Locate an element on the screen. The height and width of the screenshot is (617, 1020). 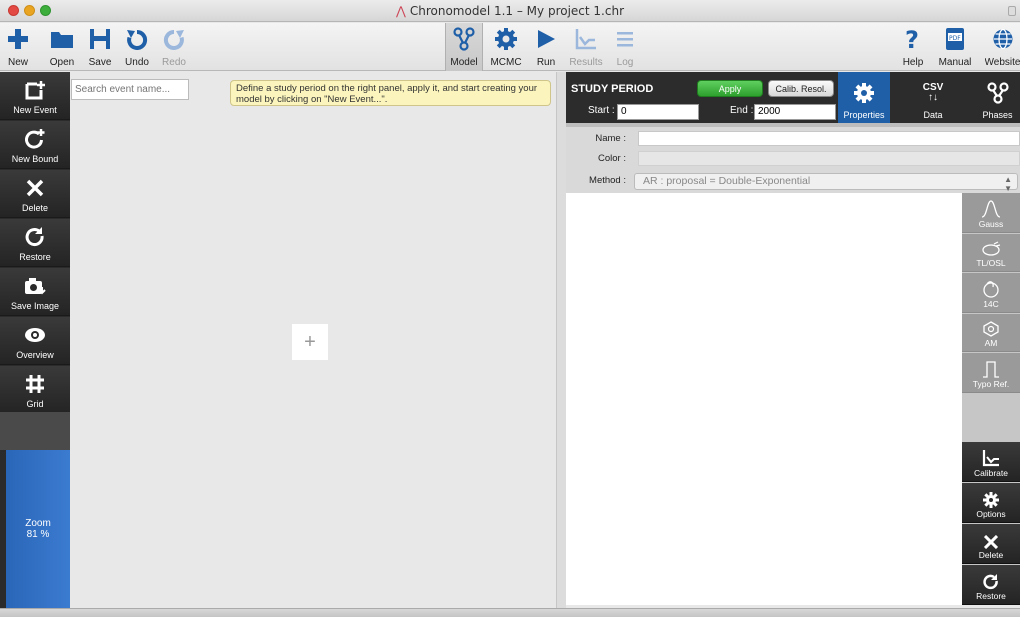
delete-data-label: Delete is located at coordinates (991, 555).